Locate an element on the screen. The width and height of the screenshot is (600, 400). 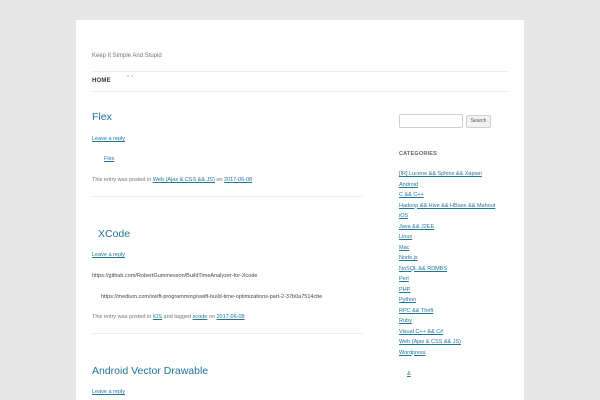
search-button: Search is located at coordinates (478, 121).